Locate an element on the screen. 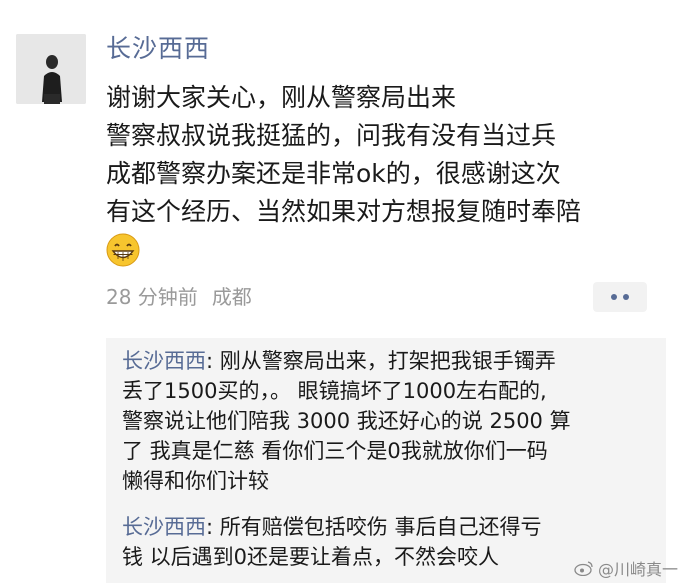  post-author: 长沙西西 is located at coordinates (158, 49).